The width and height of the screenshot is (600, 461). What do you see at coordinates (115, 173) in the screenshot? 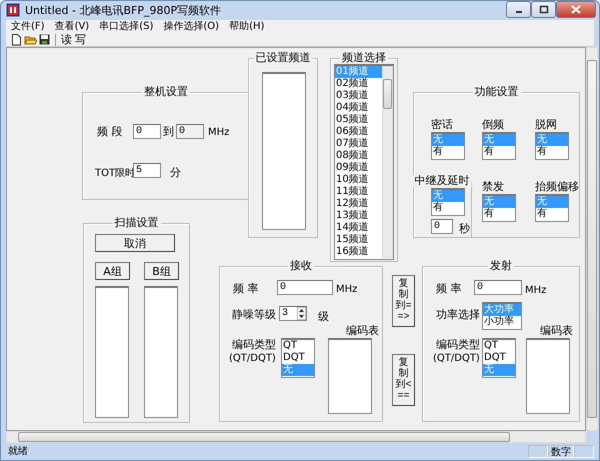
I see `field-label: TOT限时` at bounding box center [115, 173].